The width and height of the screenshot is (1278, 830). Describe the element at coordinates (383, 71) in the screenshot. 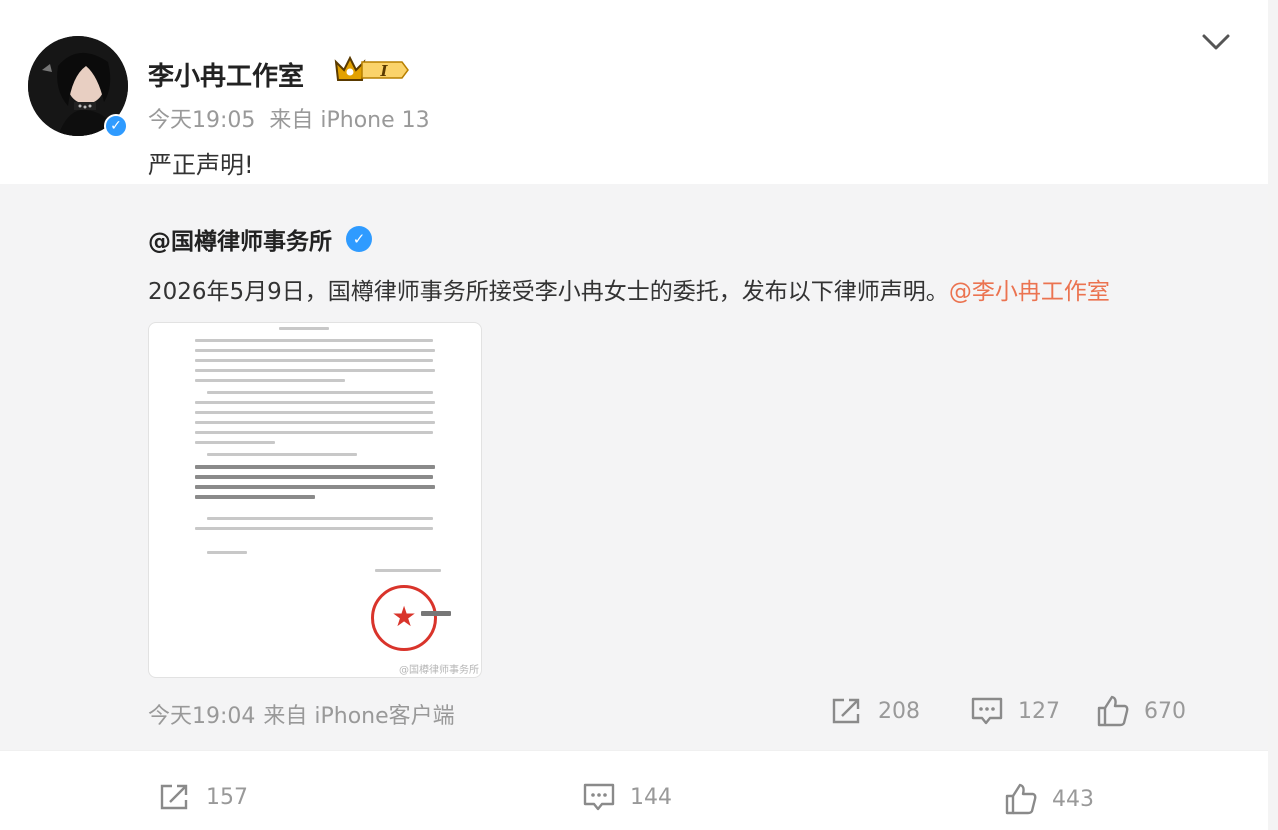

I see `vip-level-text: I` at that location.